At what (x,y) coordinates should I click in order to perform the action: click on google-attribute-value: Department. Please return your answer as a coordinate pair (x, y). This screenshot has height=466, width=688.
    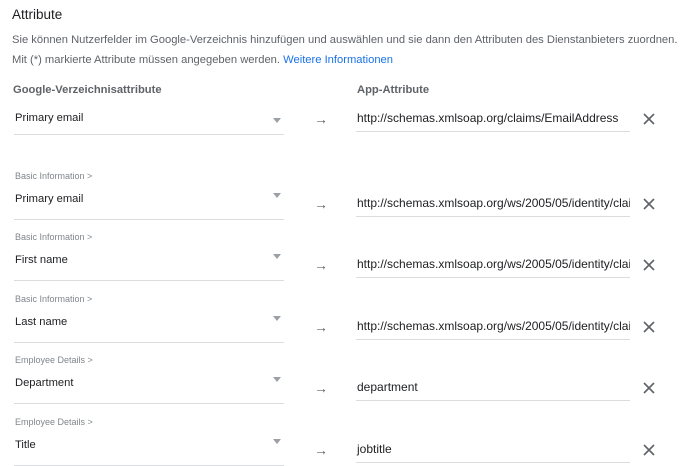
    Looking at the image, I should click on (44, 383).